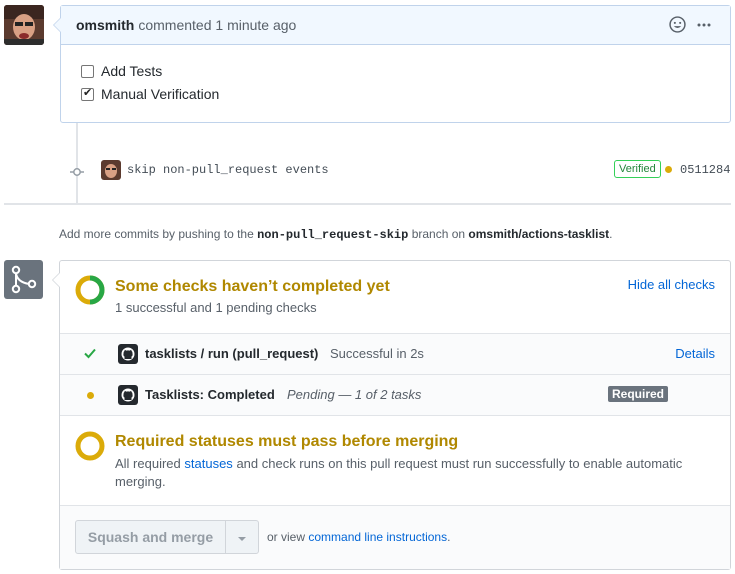  What do you see at coordinates (671, 284) in the screenshot?
I see `hide-checks-link: Hide all checks` at bounding box center [671, 284].